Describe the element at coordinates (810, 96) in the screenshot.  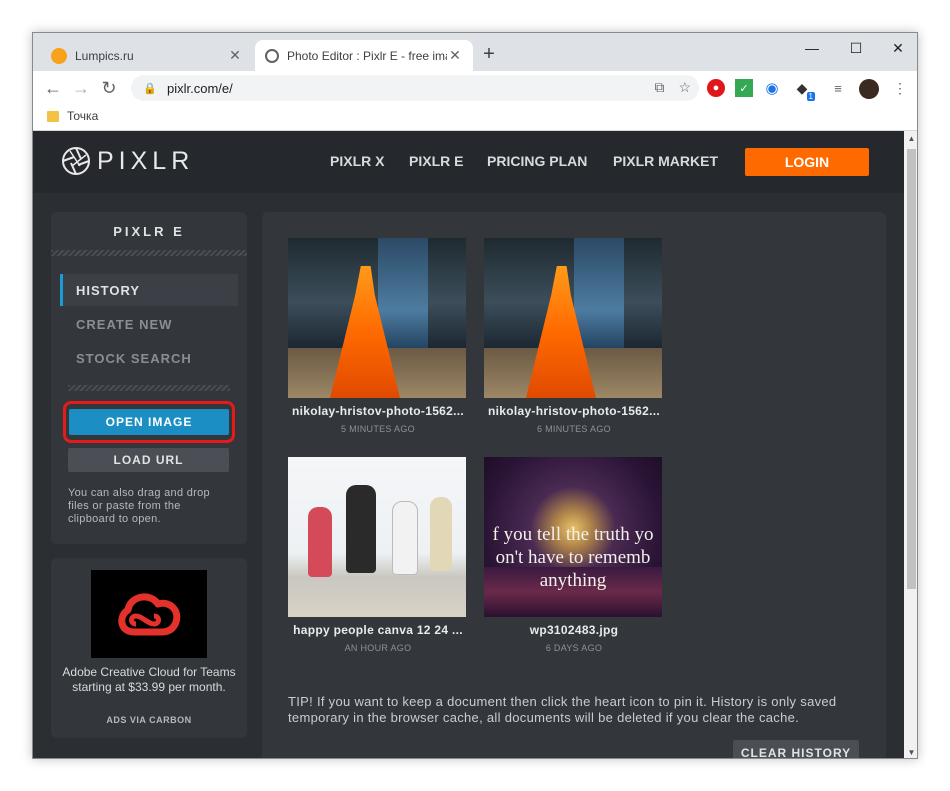
I see `extension-badge: 1` at that location.